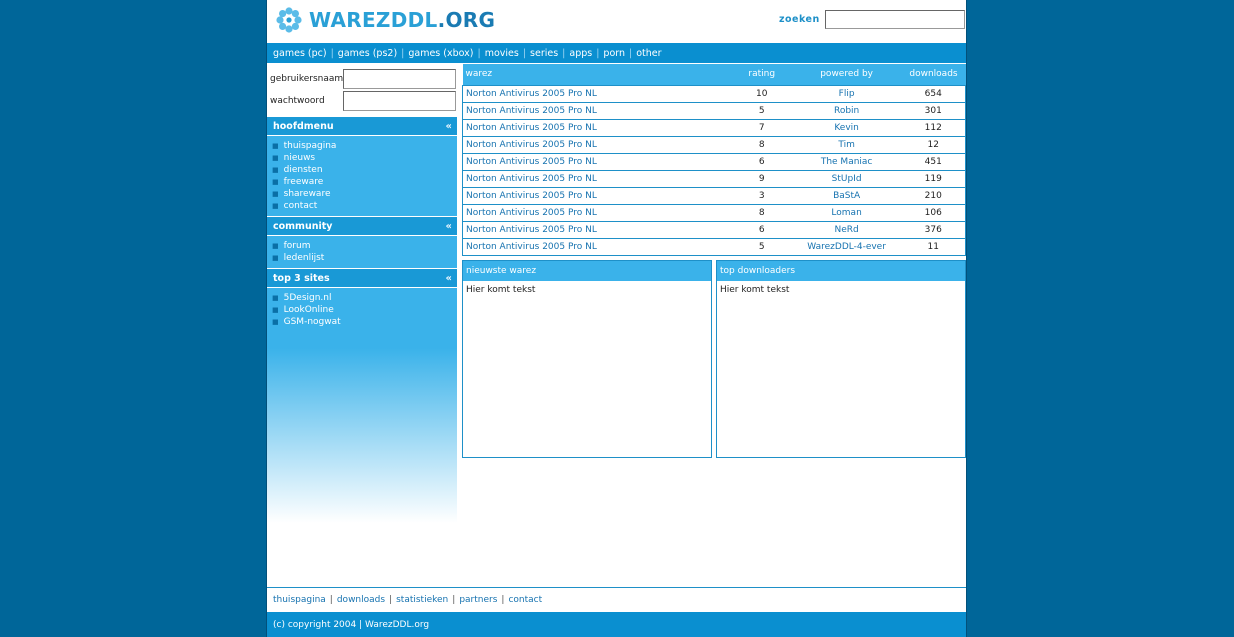 The width and height of the screenshot is (1234, 637). I want to click on sidebar-item-forum: ■ forum, so click(364, 246).